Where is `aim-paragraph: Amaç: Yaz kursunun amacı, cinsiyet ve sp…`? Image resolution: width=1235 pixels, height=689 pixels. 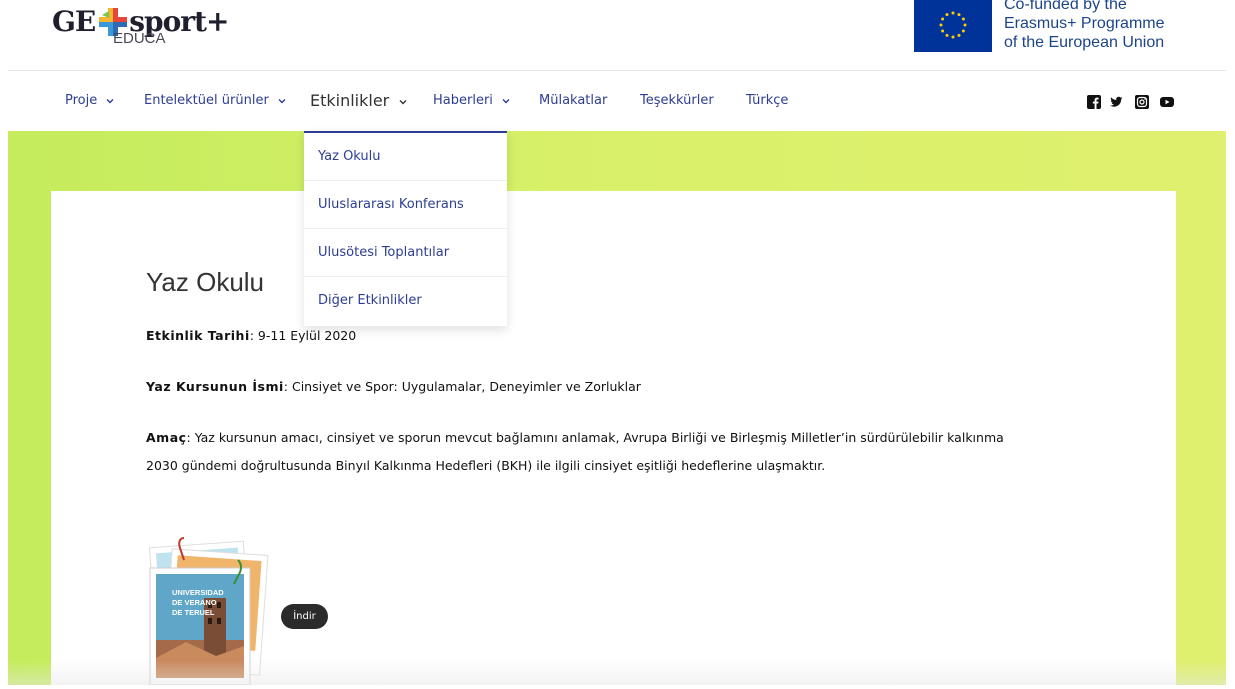 aim-paragraph: Amaç: Yaz kursunun amacı, cinsiyet ve sp… is located at coordinates (626, 452).